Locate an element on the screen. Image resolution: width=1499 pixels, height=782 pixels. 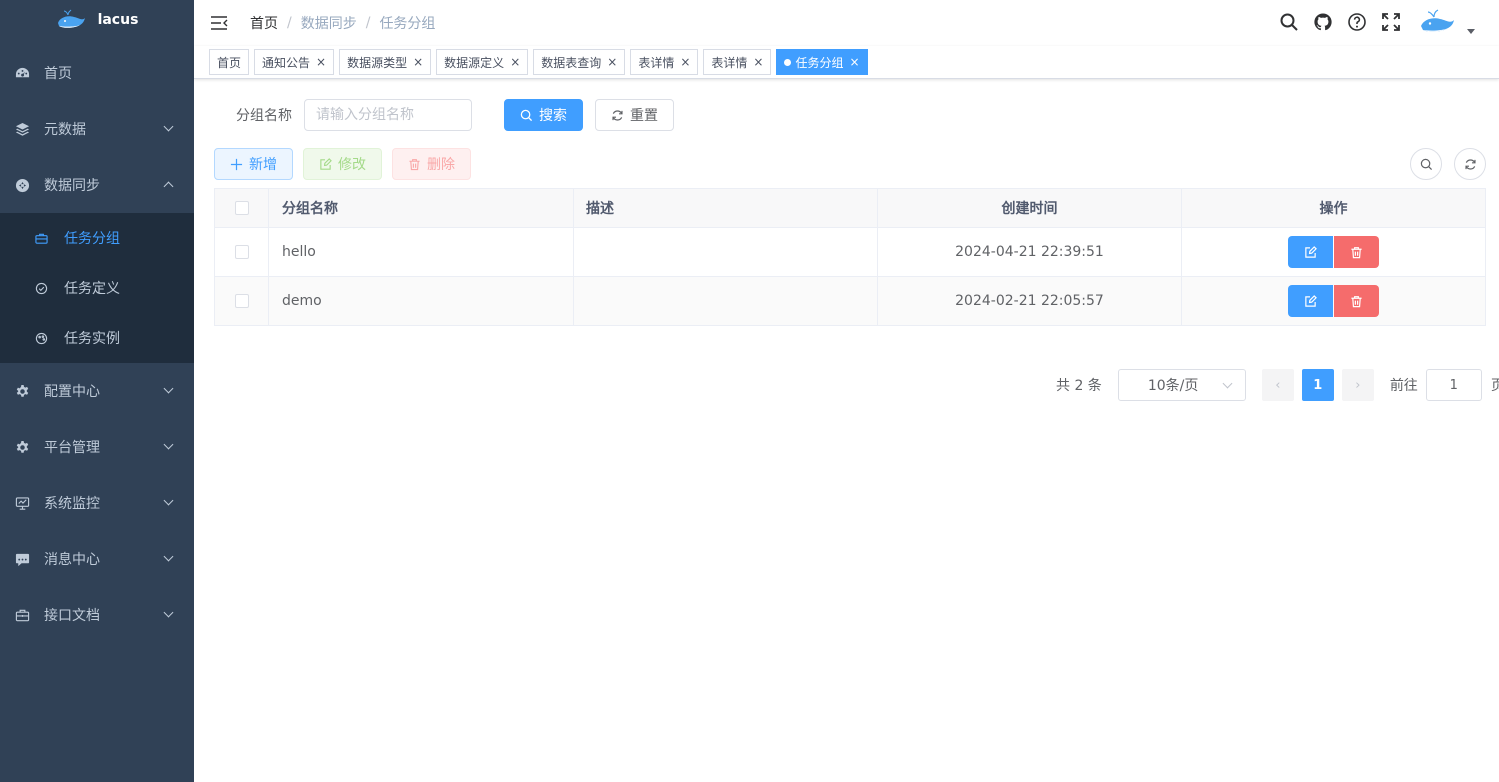
sidebar-item-task-definition: 任务定义 is located at coordinates (97, 288).